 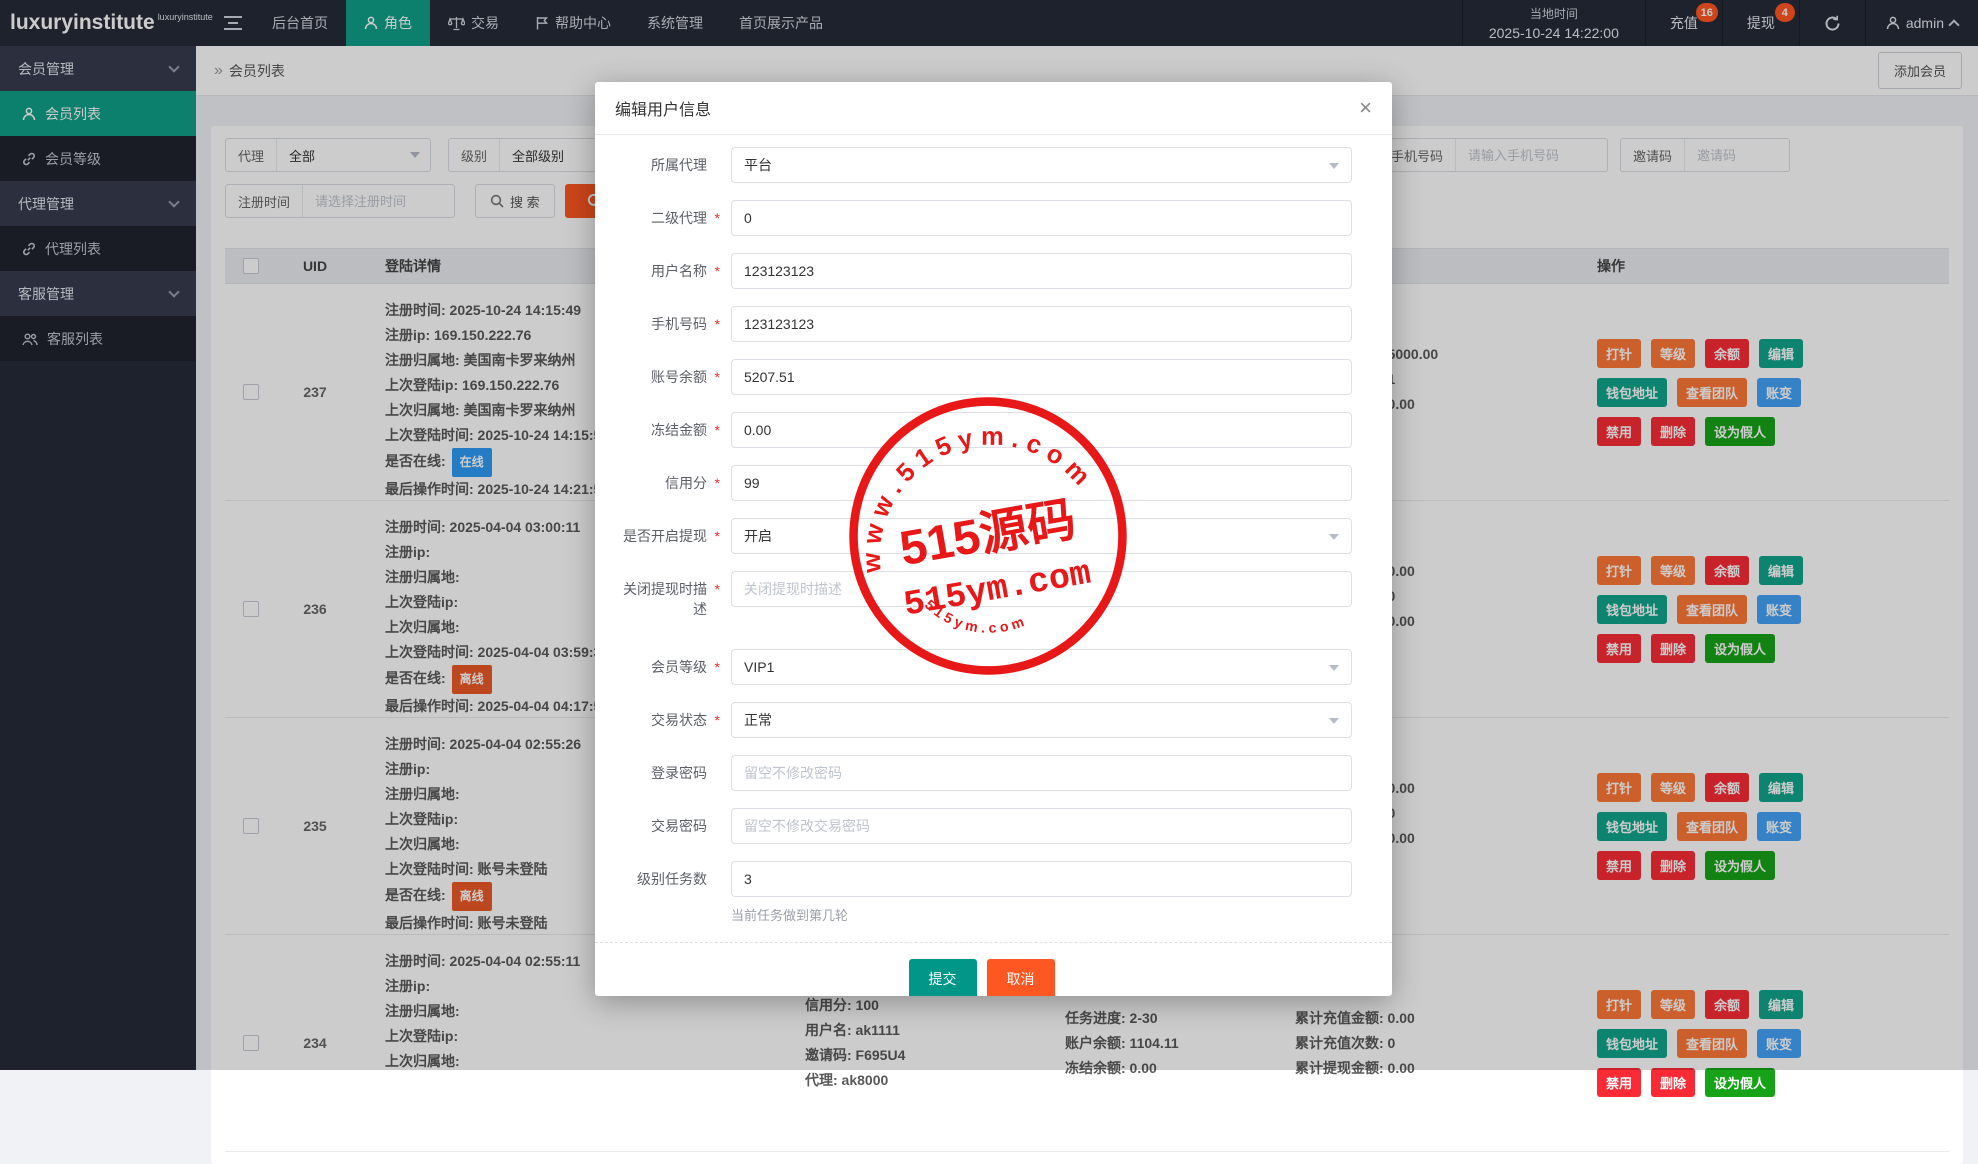 I want to click on modal-field-2: 二级代理*, so click(x=981, y=218).